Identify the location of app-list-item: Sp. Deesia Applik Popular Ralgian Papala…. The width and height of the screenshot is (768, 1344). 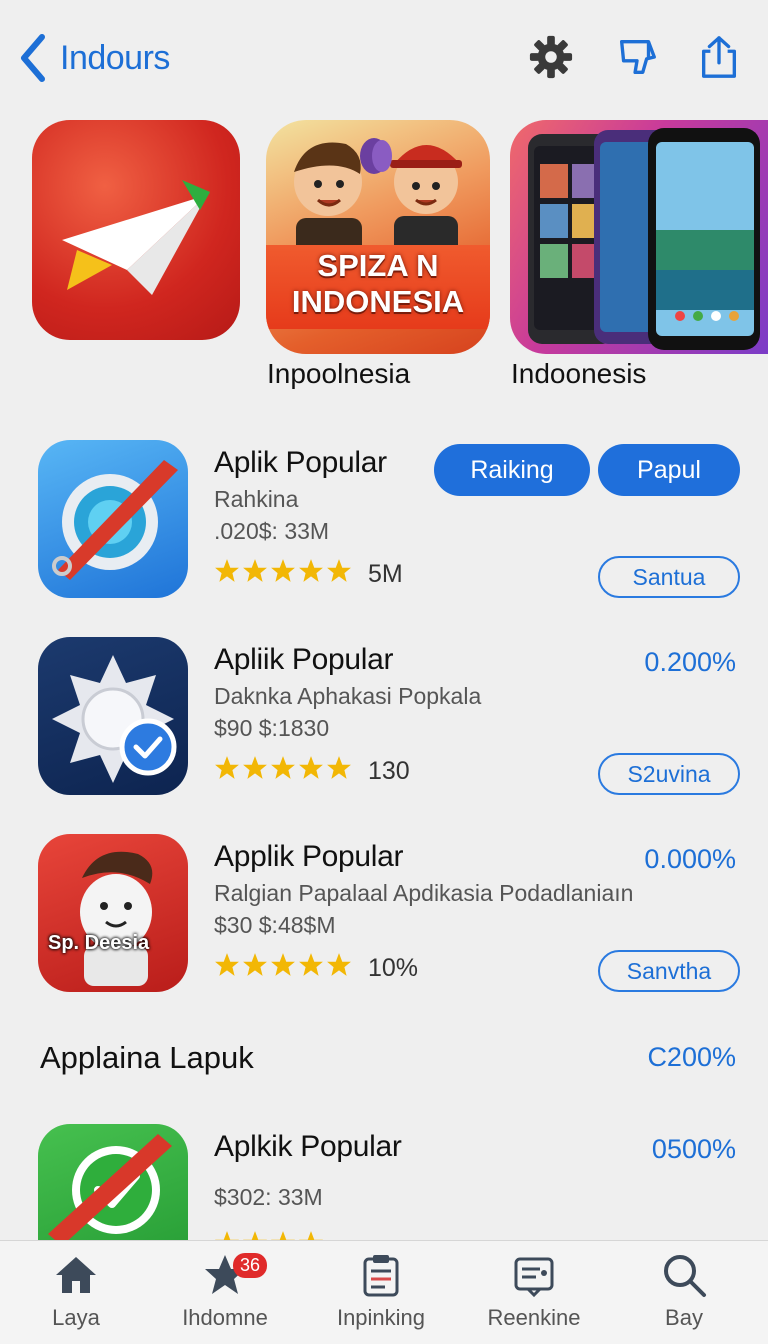
(384, 919).